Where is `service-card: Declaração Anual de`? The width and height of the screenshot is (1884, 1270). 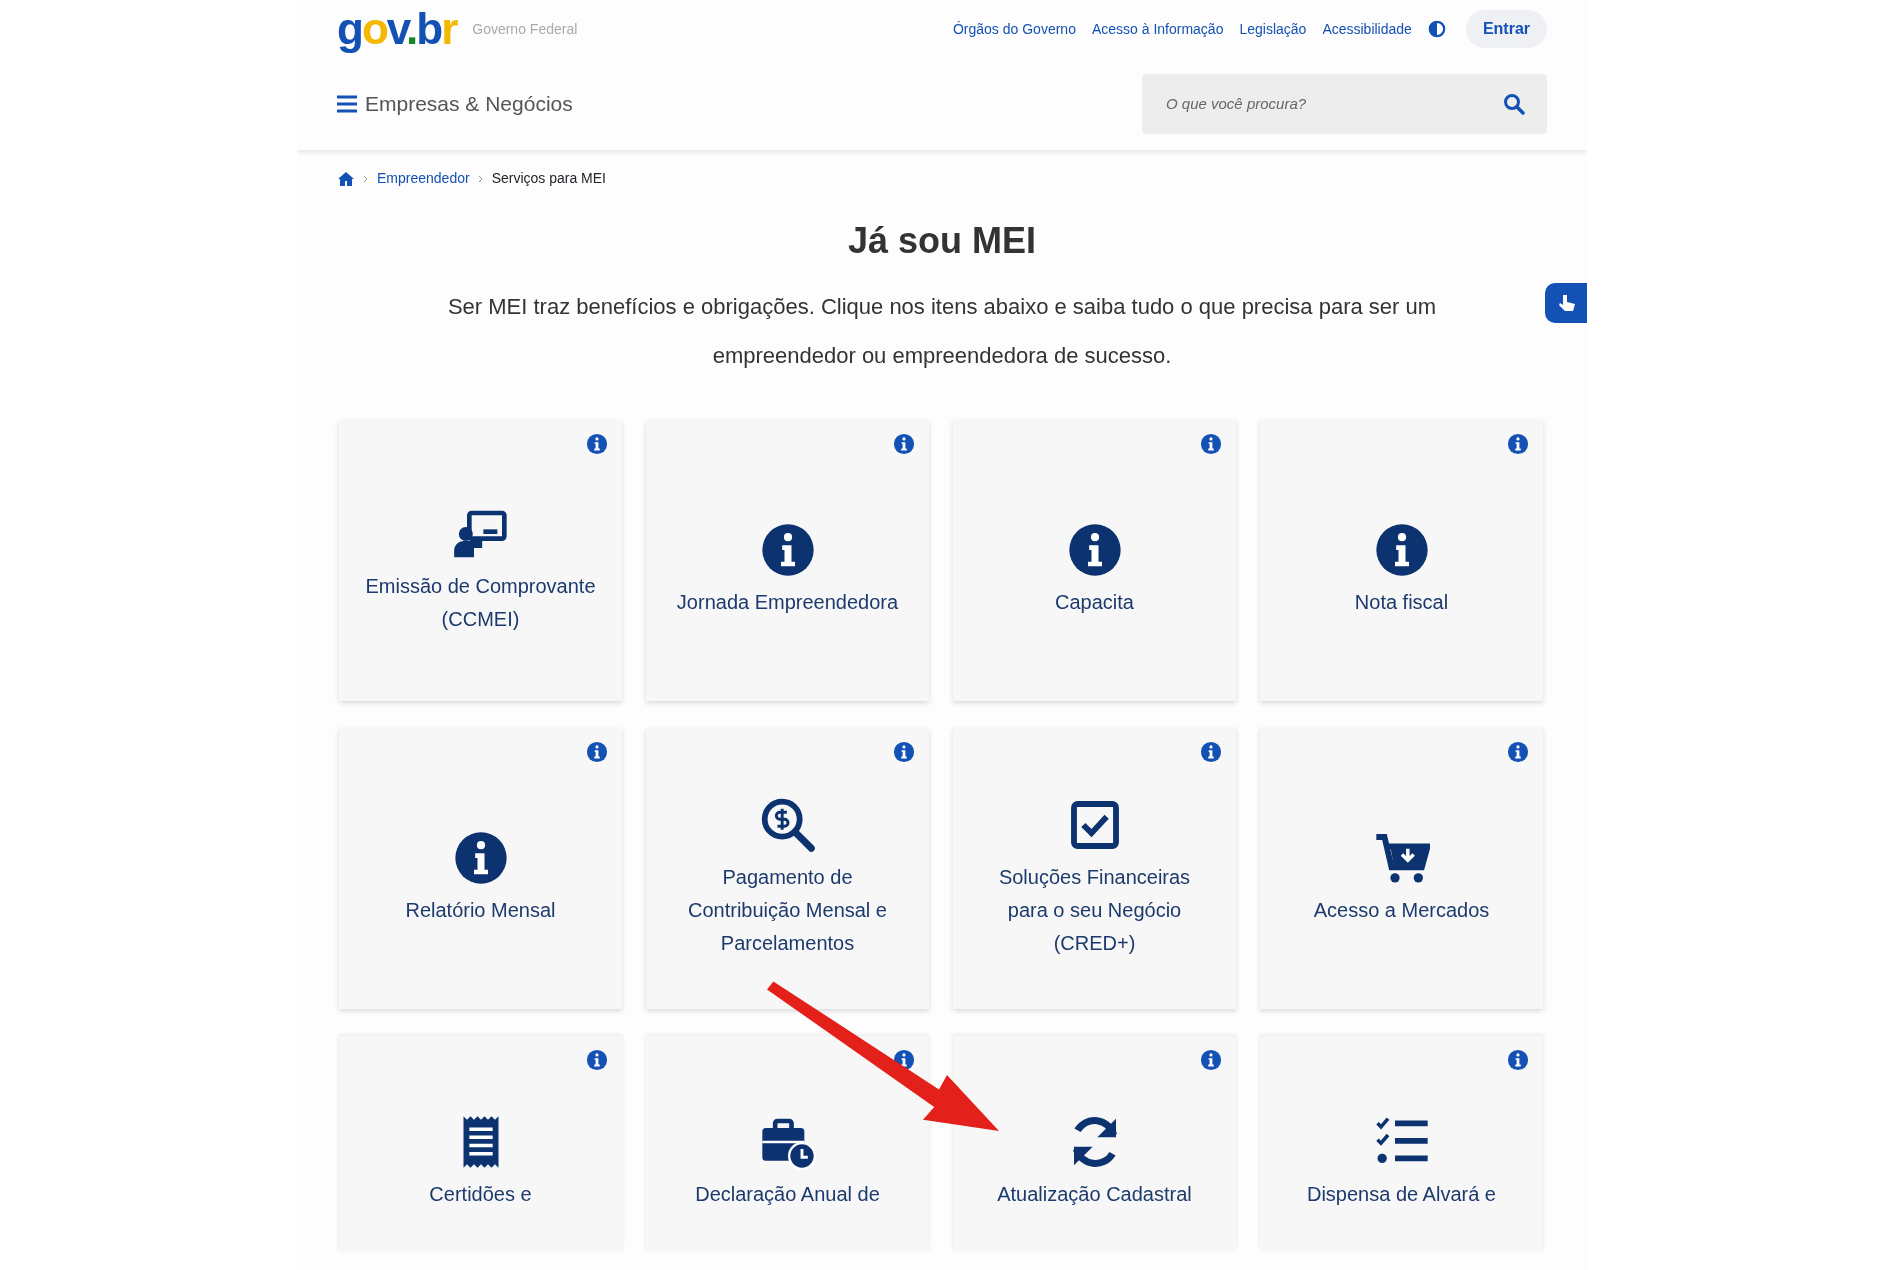
service-card: Declaração Anual de is located at coordinates (787, 1144).